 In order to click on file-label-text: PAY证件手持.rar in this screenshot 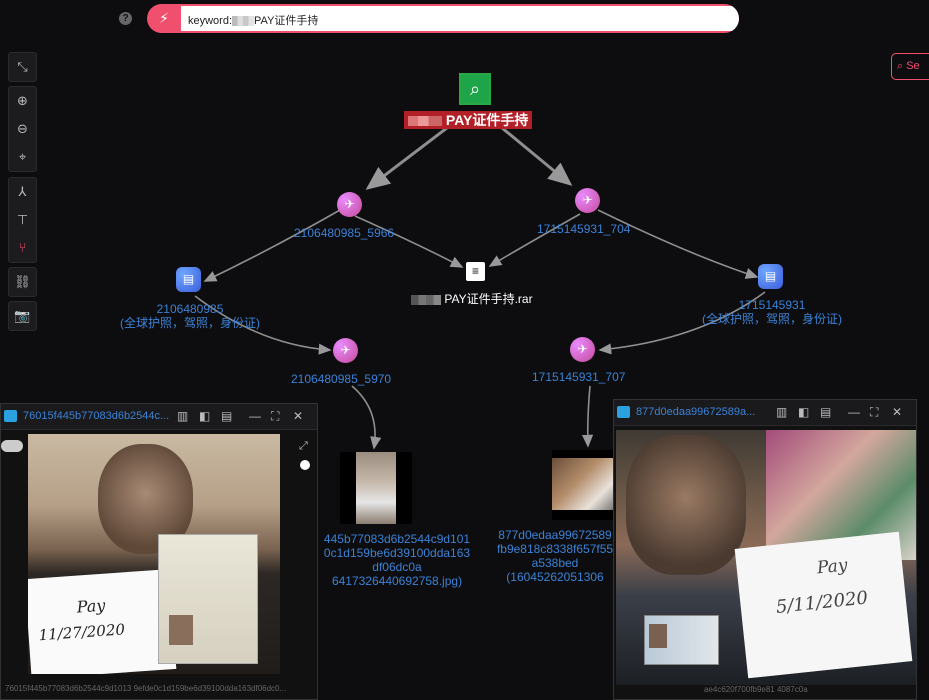, I will do `click(488, 299)`.